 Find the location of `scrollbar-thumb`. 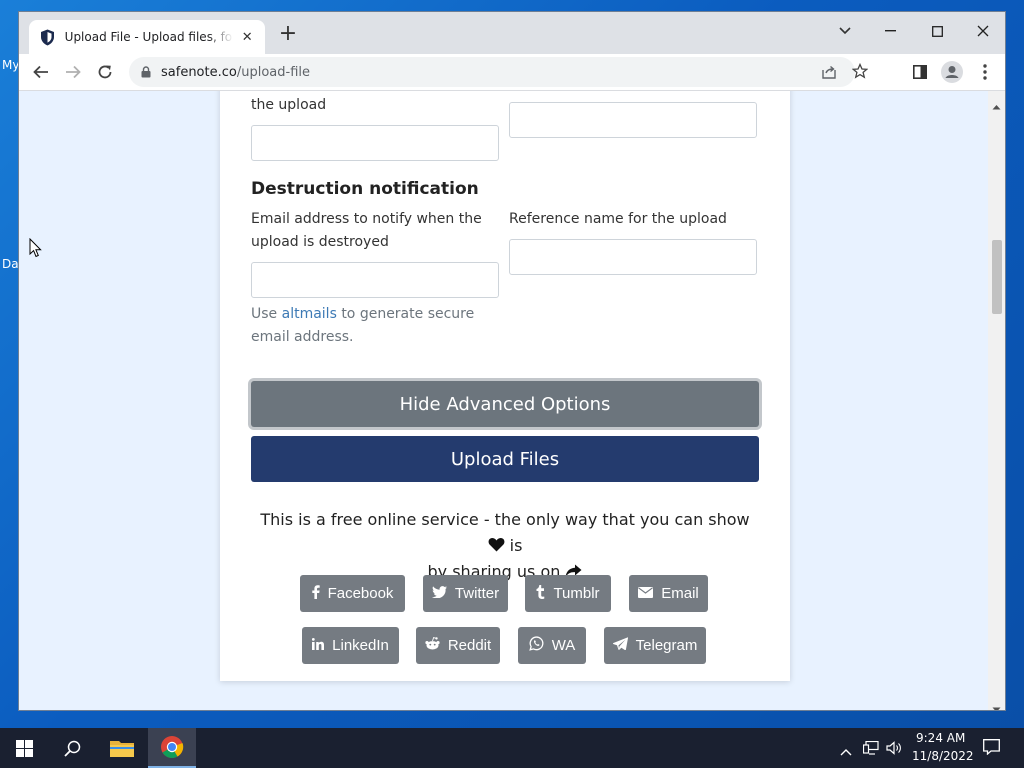

scrollbar-thumb is located at coordinates (997, 277).